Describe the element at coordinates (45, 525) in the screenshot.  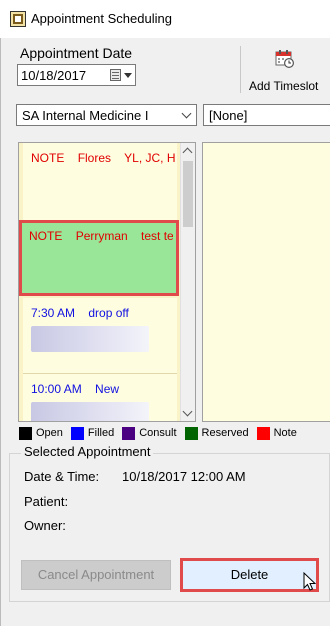
I see `owner-label: Owner:` at that location.